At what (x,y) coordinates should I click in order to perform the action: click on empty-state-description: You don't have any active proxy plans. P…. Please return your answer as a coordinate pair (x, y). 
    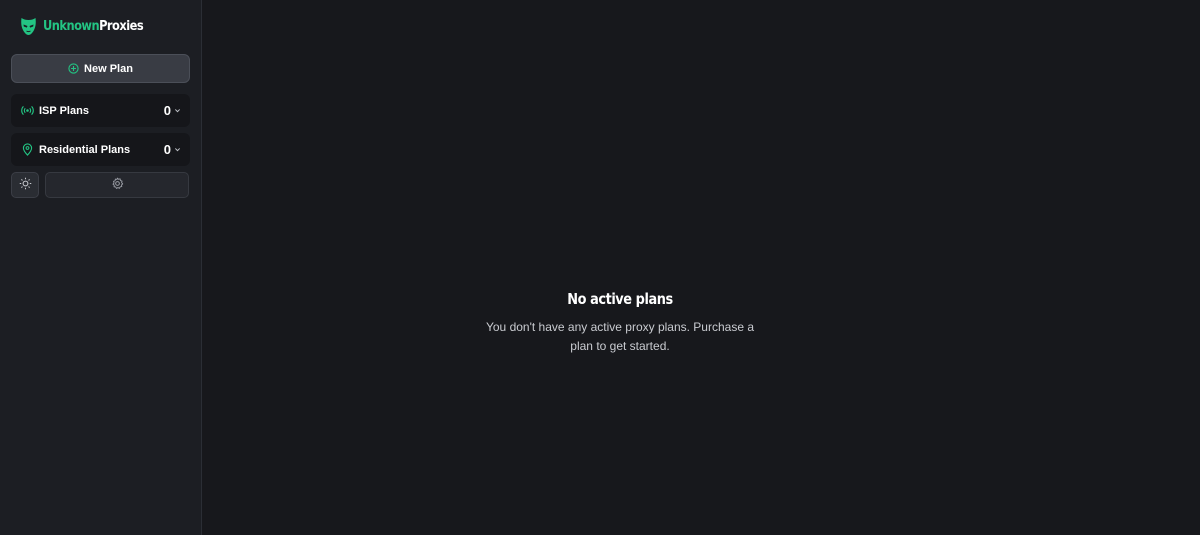
    Looking at the image, I should click on (620, 336).